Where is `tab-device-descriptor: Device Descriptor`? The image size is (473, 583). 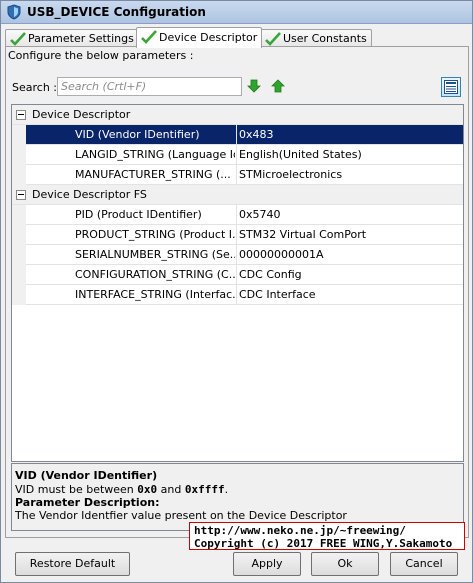 tab-device-descriptor: Device Descriptor is located at coordinates (199, 37).